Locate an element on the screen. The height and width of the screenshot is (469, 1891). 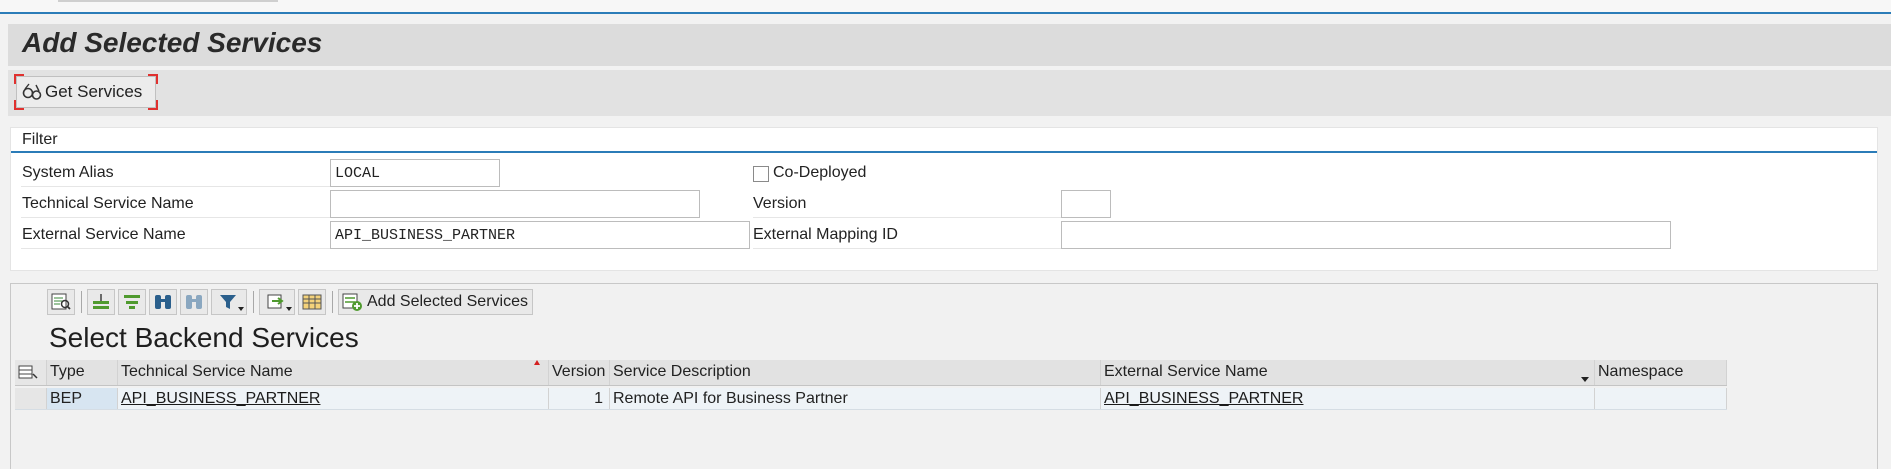
select-all-button is located at coordinates (31, 372).